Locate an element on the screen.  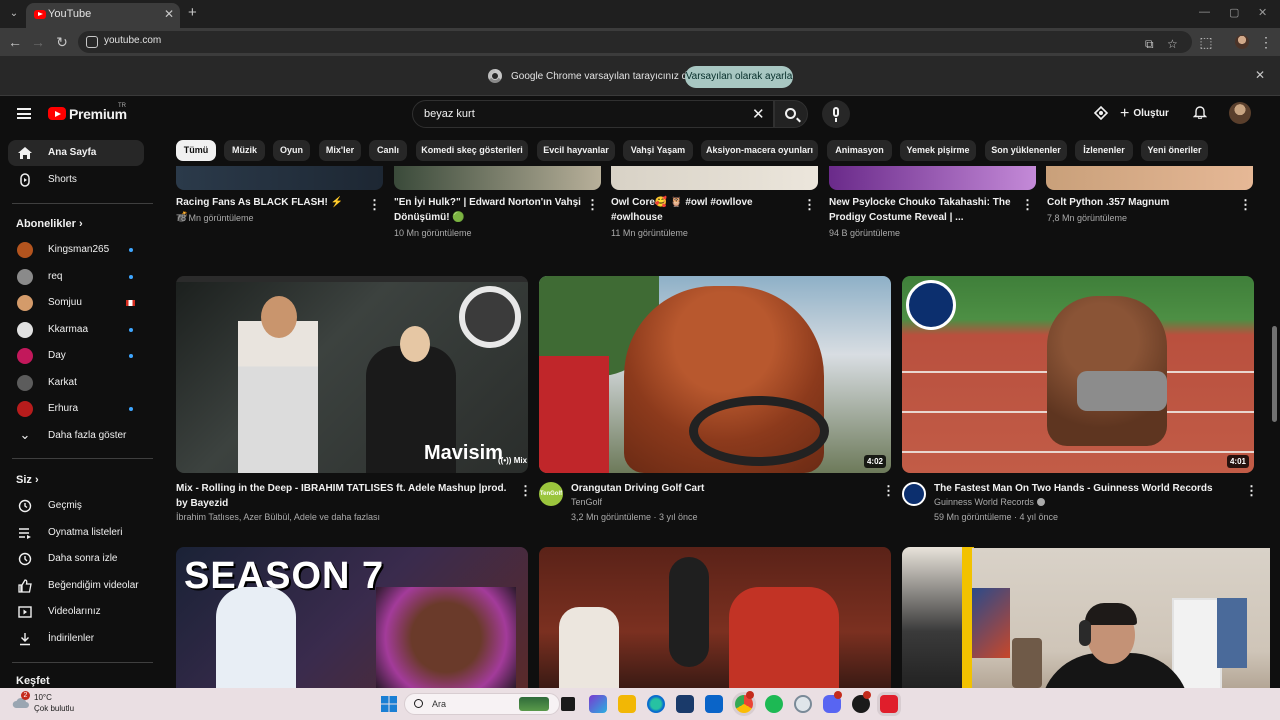
site-info-icon is located at coordinates (92, 42).